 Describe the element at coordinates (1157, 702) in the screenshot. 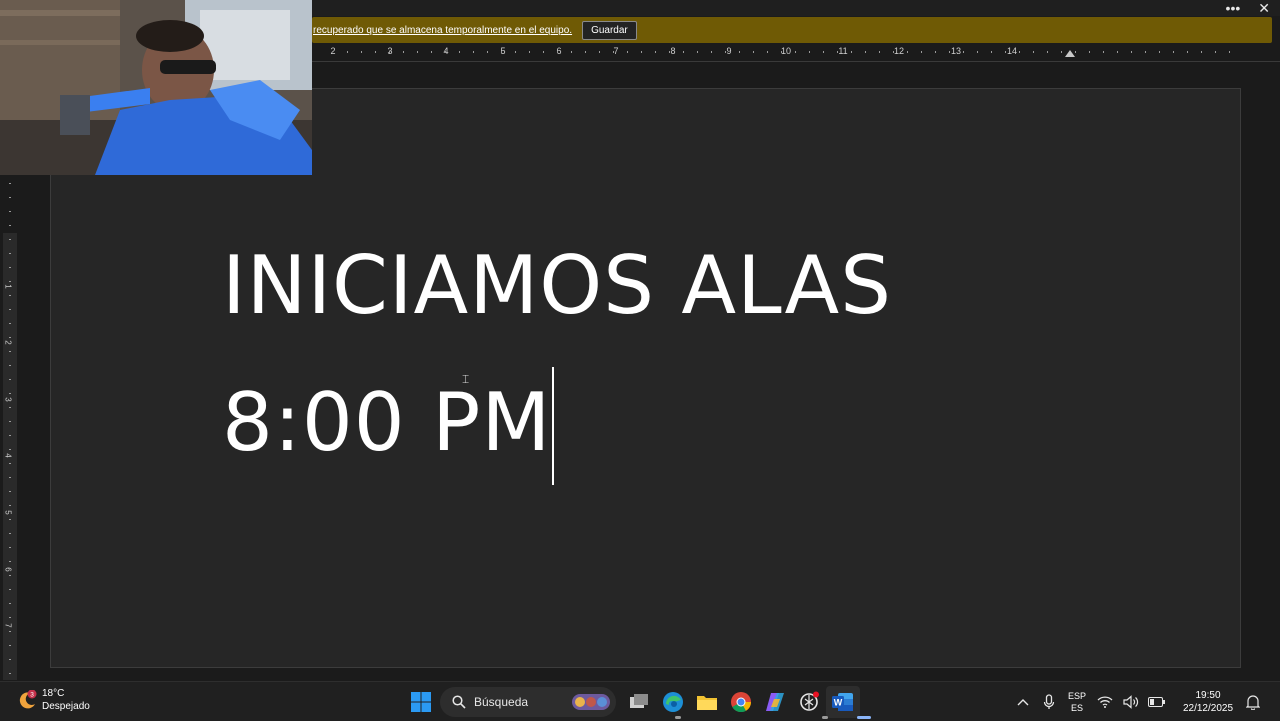

I see `battery-icon` at that location.